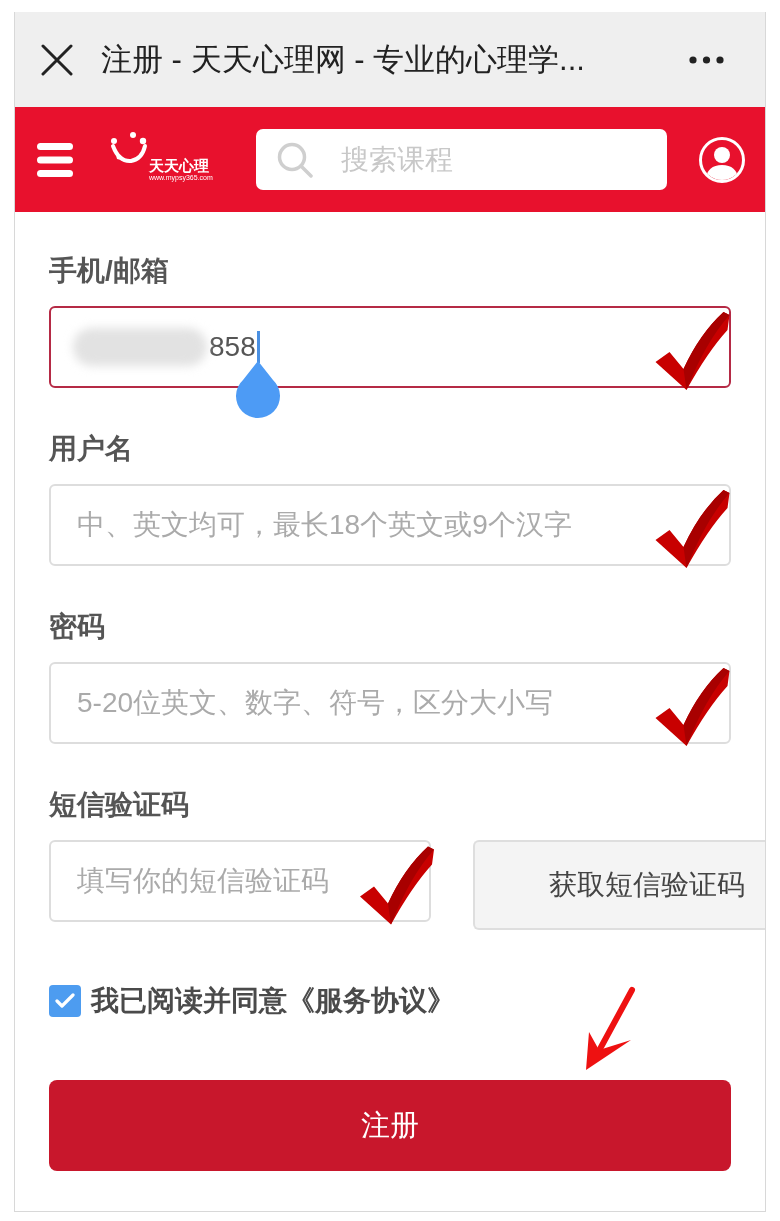 This screenshot has width=780, height=1221. What do you see at coordinates (119, 805) in the screenshot?
I see `field-label: 短信验证码` at bounding box center [119, 805].